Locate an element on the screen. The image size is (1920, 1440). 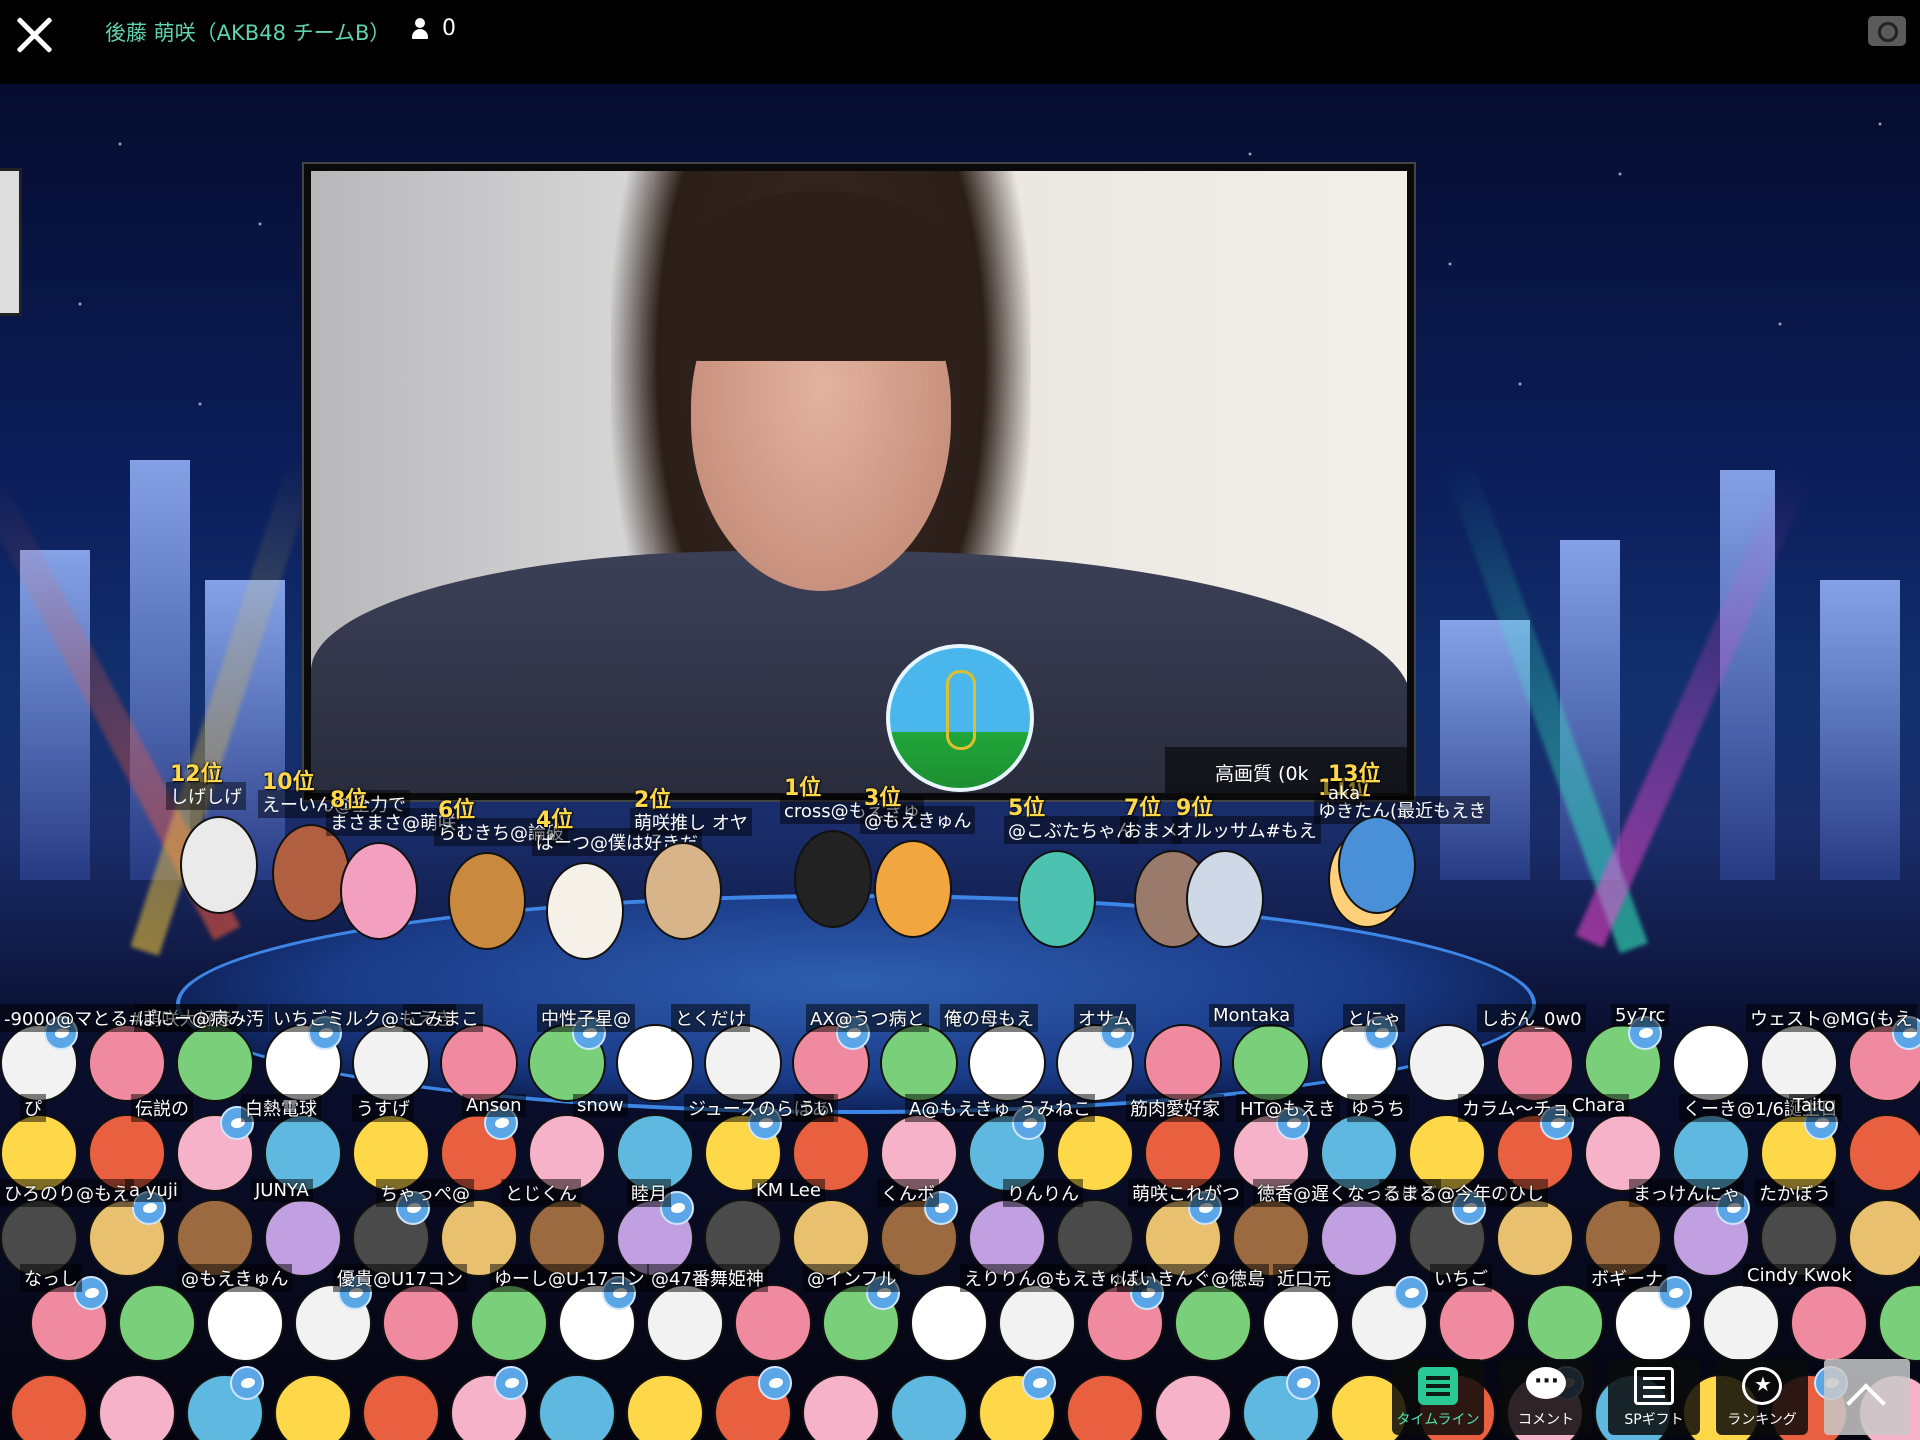
fan-name: 5y7rc is located at coordinates (1640, 1015).